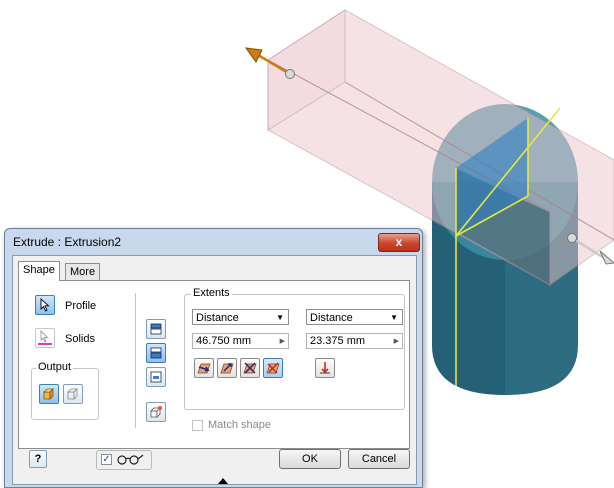 Image resolution: width=614 pixels, height=488 pixels. What do you see at coordinates (83, 271) in the screenshot?
I see `tab-more: More` at bounding box center [83, 271].